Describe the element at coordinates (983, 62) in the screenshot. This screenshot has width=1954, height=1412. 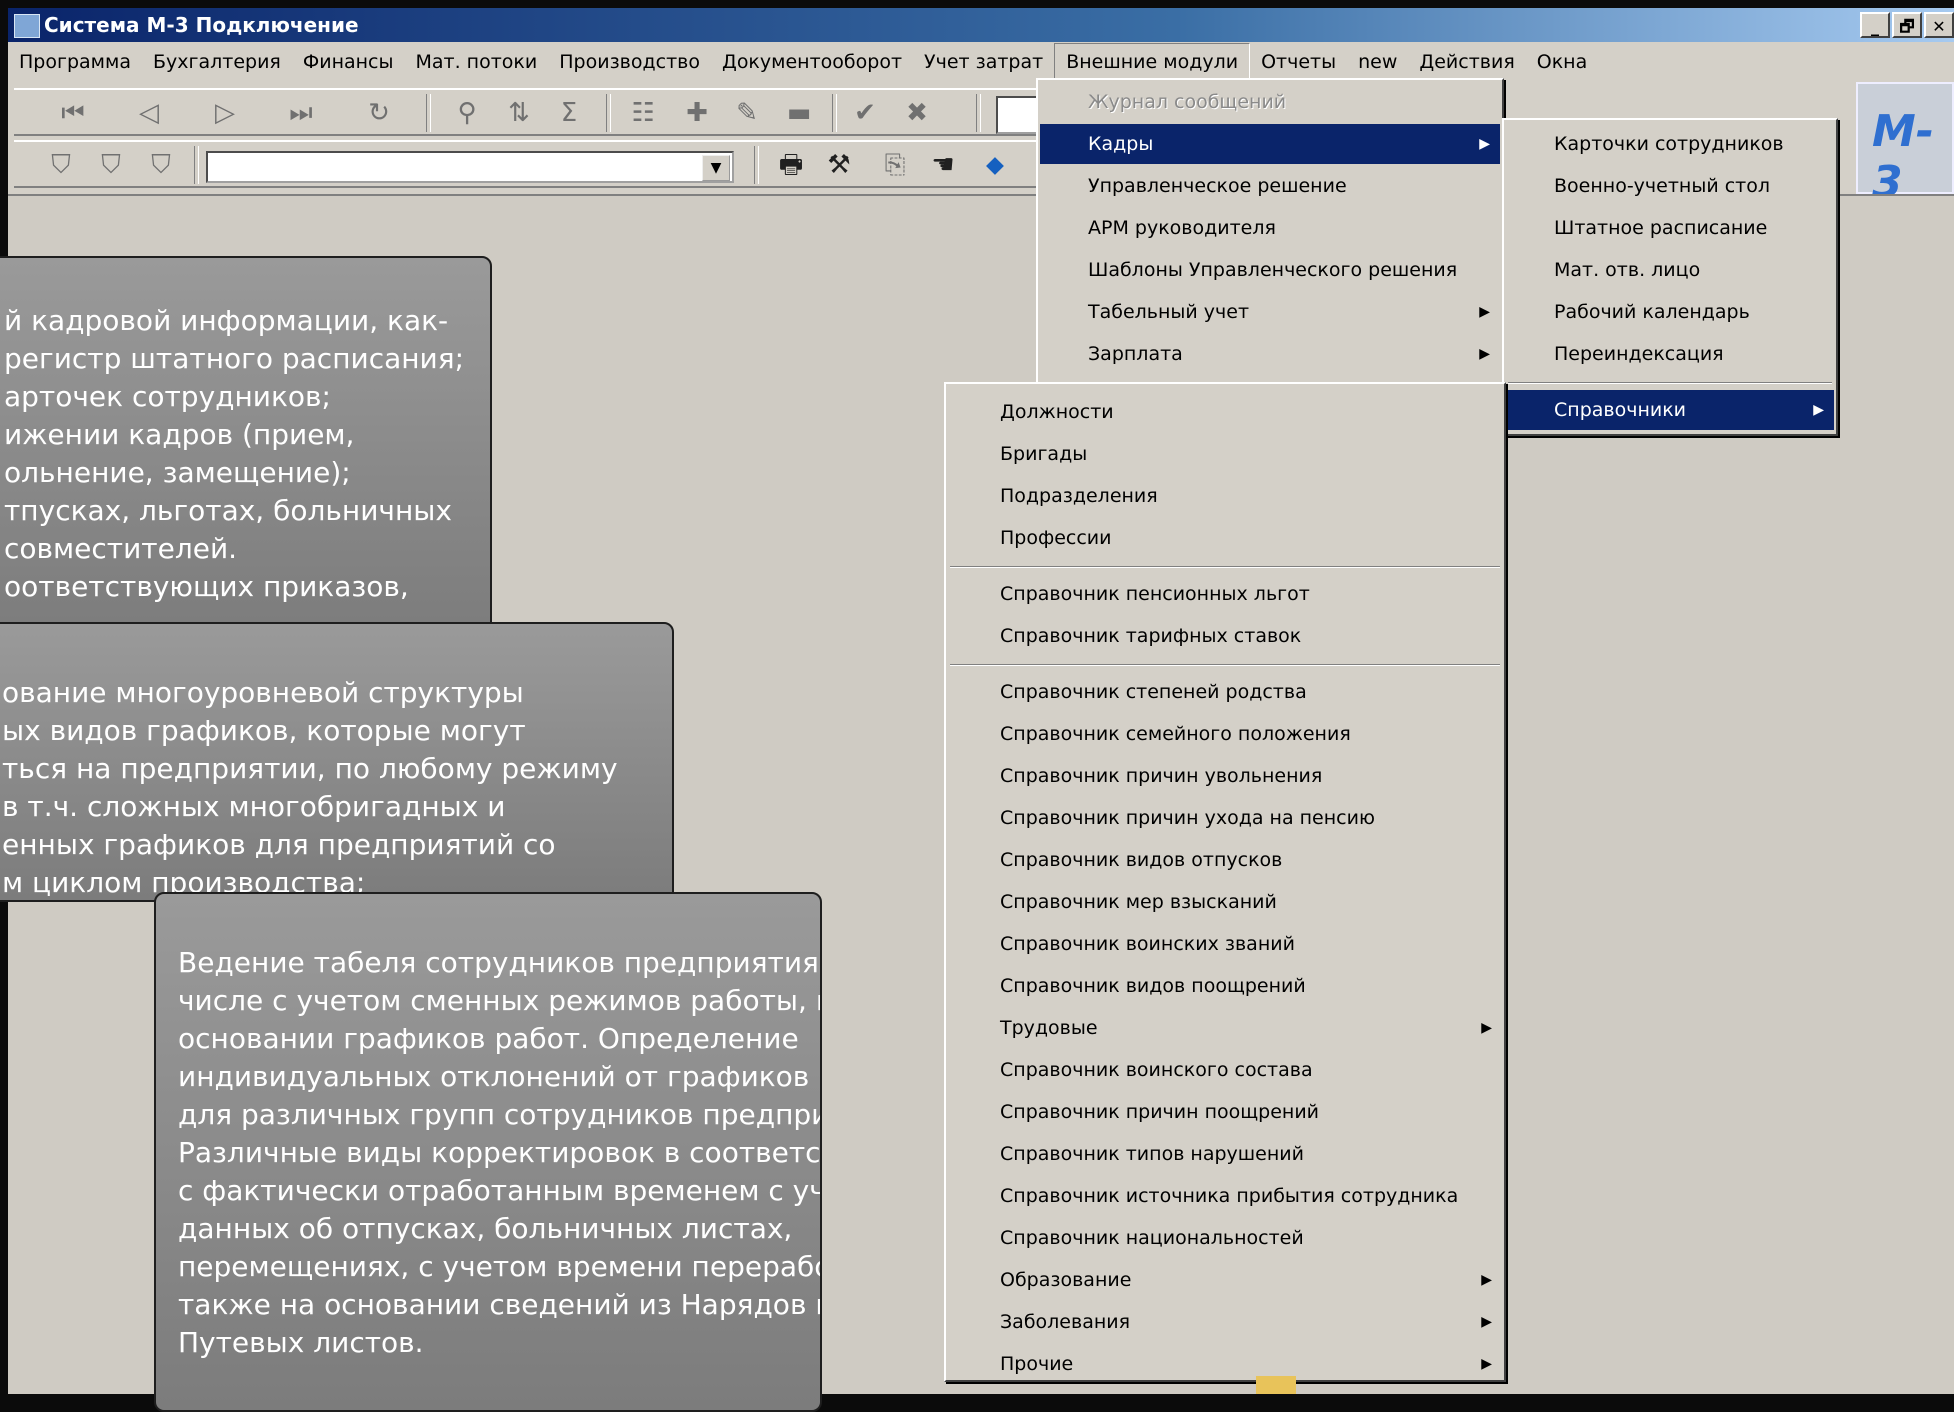
I see `menu-cost-accounting: Учет затрат` at that location.